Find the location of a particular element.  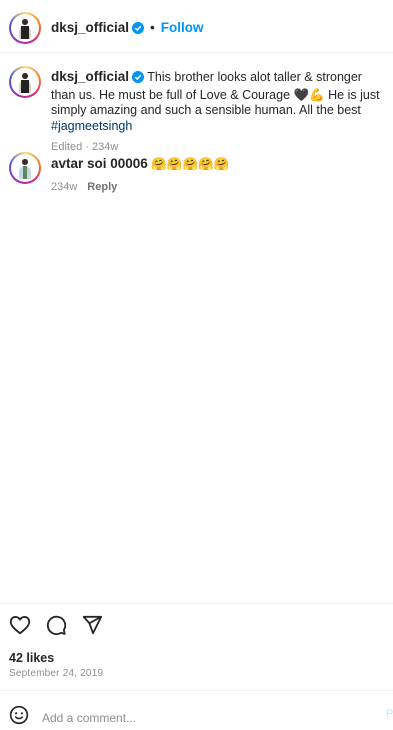

post-button: P is located at coordinates (389, 714).